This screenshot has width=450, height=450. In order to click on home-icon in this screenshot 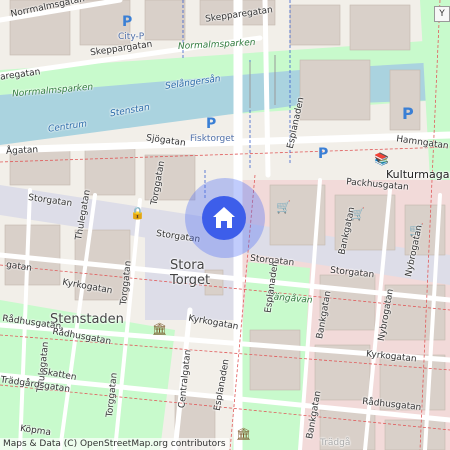, I will do `click(224, 217)`.